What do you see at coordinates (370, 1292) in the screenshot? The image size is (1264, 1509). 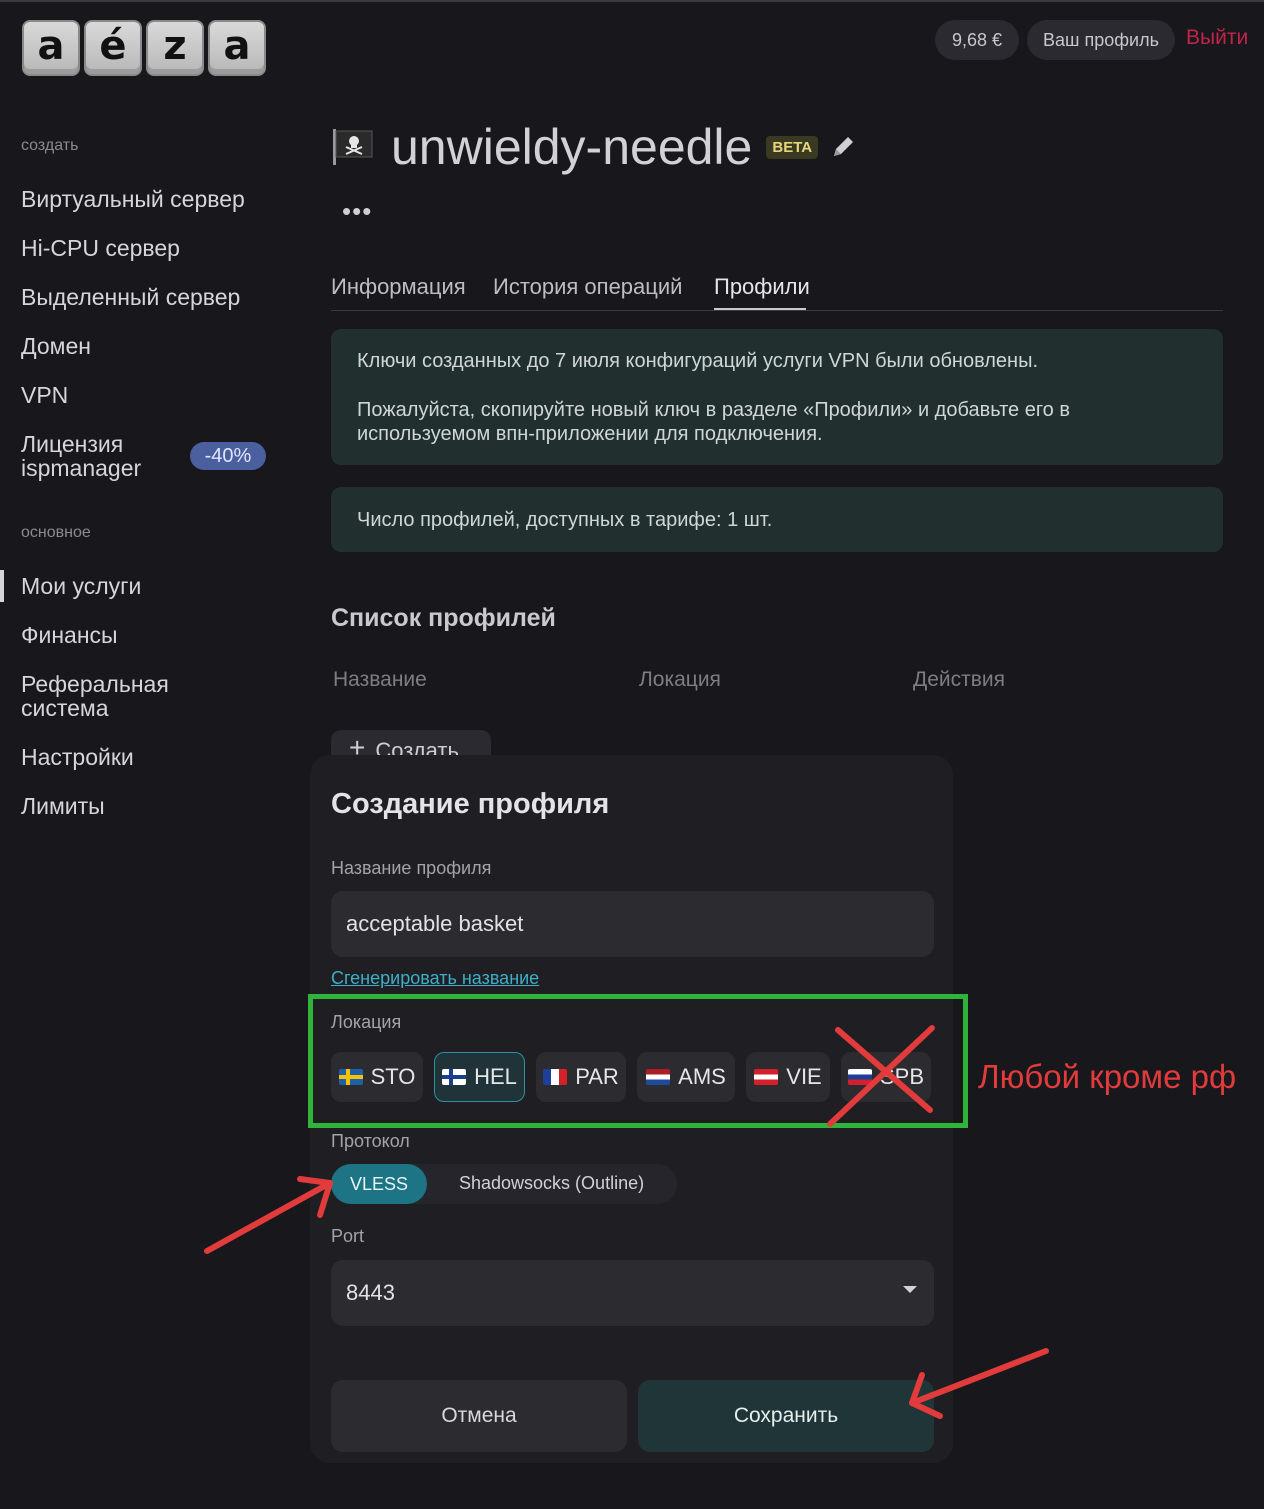 I see `port-value: 8443` at bounding box center [370, 1292].